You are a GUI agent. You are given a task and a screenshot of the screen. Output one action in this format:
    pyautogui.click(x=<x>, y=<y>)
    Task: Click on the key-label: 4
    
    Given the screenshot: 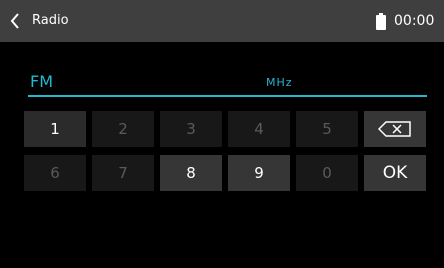 What is the action you would take?
    pyautogui.click(x=259, y=129)
    